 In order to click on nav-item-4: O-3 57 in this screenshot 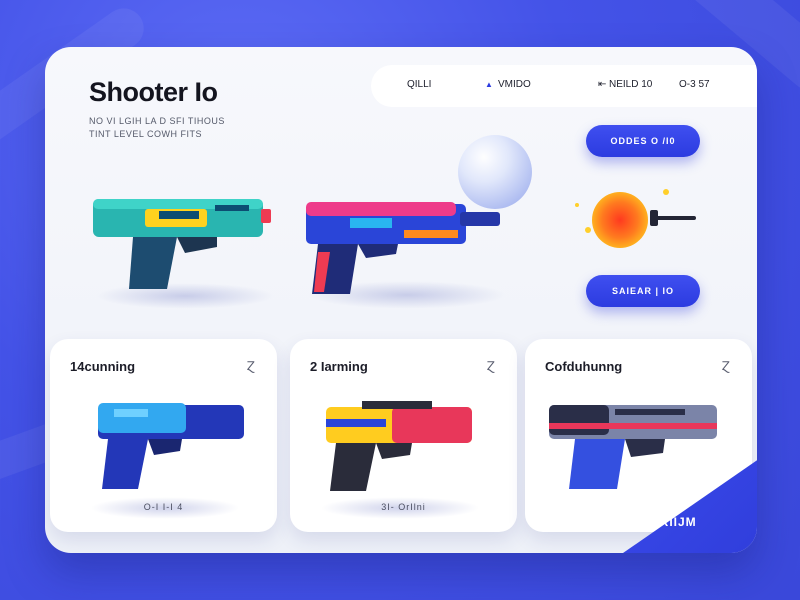, I will do `click(694, 84)`.